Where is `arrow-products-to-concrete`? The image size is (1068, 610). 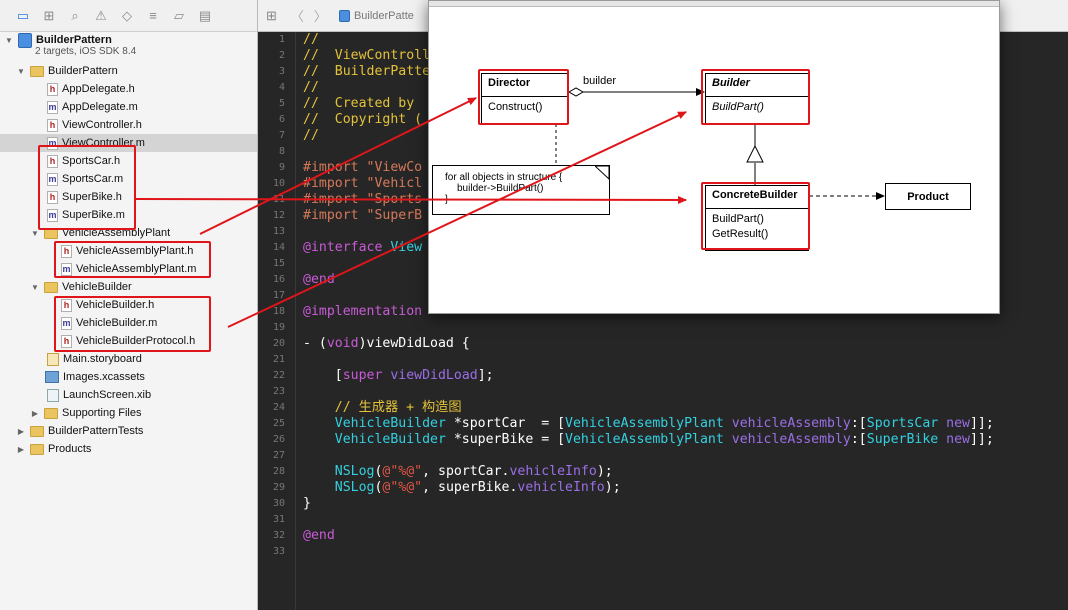 arrow-products-to-concrete is located at coordinates (411, 199).